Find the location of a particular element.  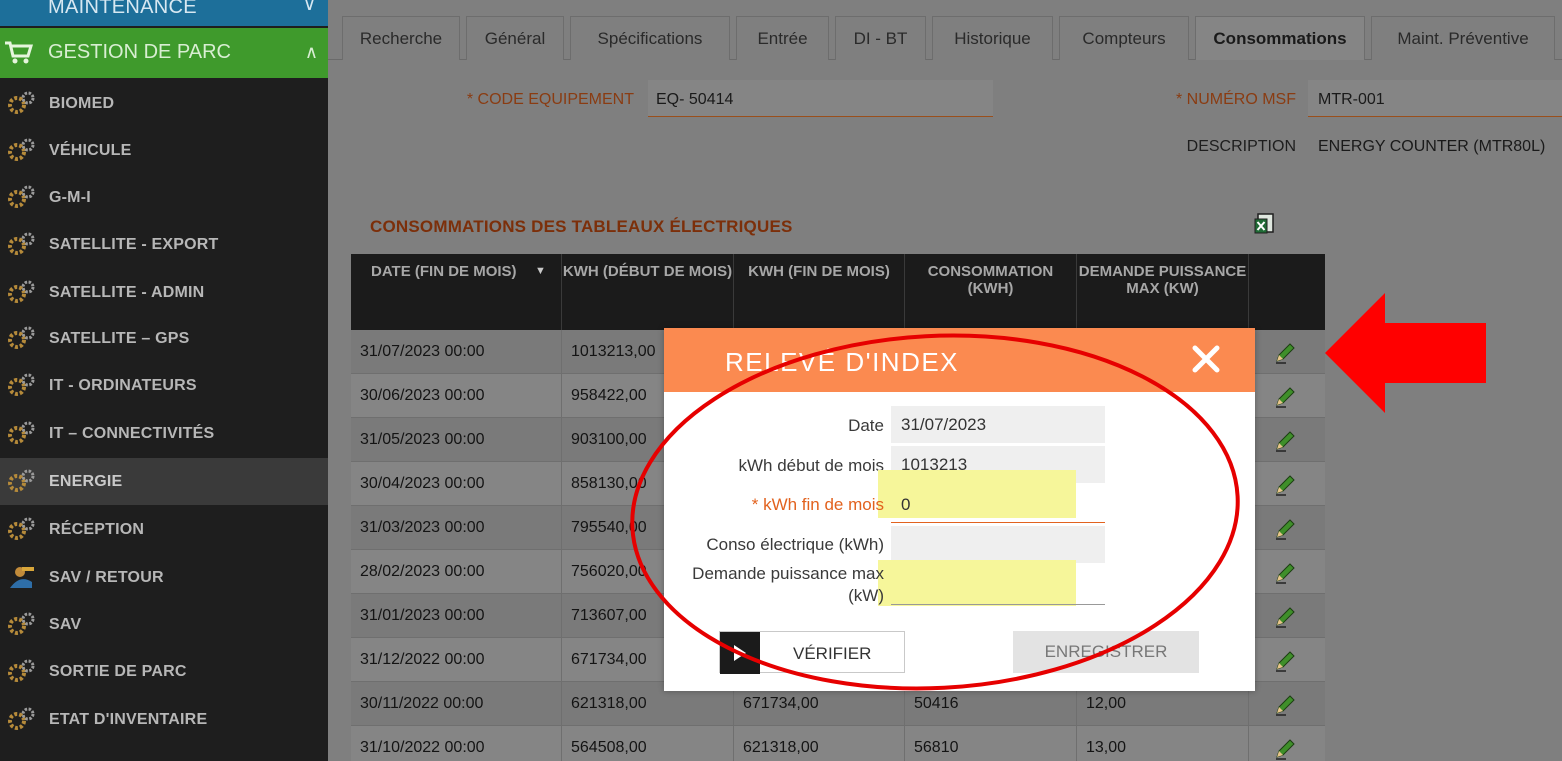

cell-date: 31/12/2022 00:00 is located at coordinates (456, 660).